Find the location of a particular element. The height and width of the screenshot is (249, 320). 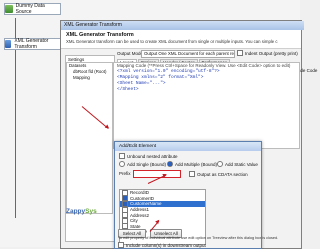

include-columns-box is located at coordinates (121, 245).